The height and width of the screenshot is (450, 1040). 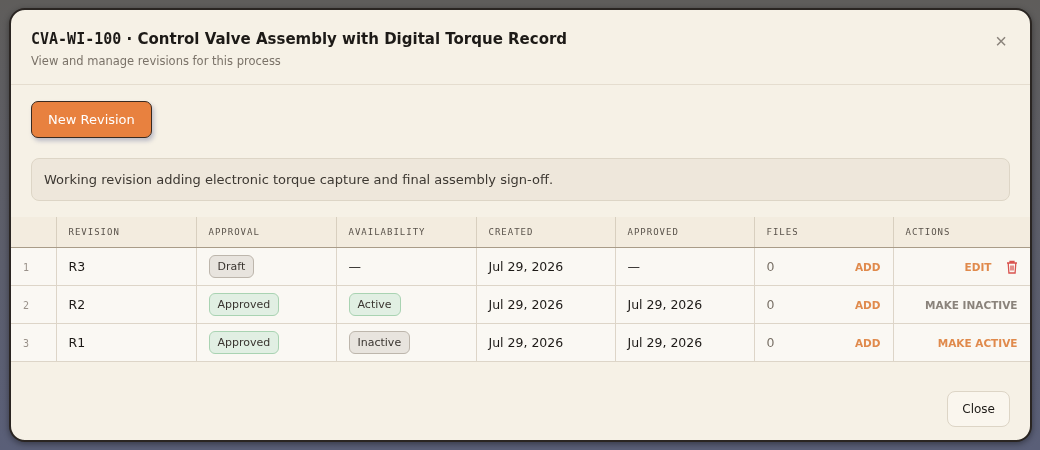 What do you see at coordinates (520, 179) in the screenshot?
I see `revision-note: Working revision adding electronic torque capture and final assembly sign-off.` at bounding box center [520, 179].